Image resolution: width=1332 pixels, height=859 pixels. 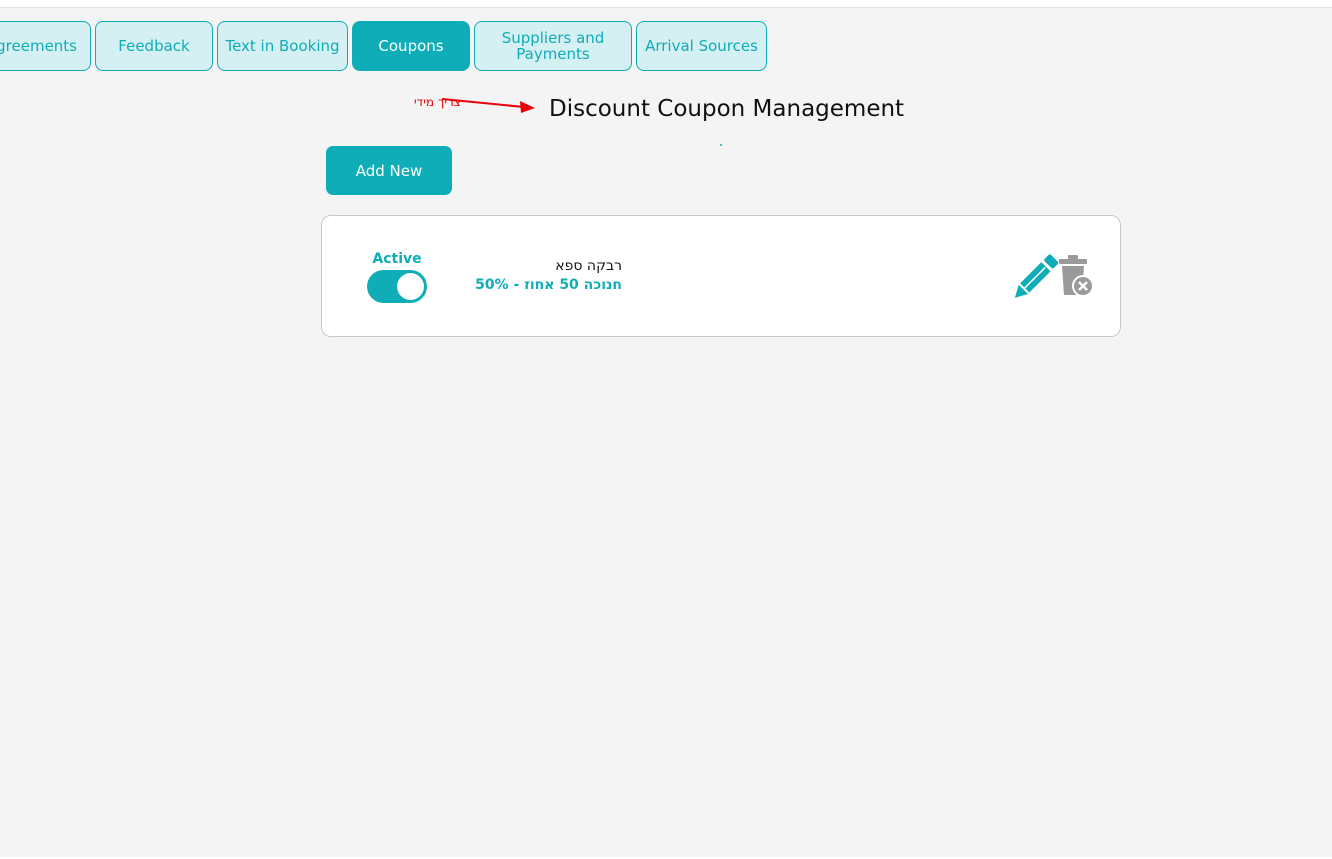 What do you see at coordinates (548, 285) in the screenshot?
I see `coupon-description: חנוכה 50 אחוז - 50%` at bounding box center [548, 285].